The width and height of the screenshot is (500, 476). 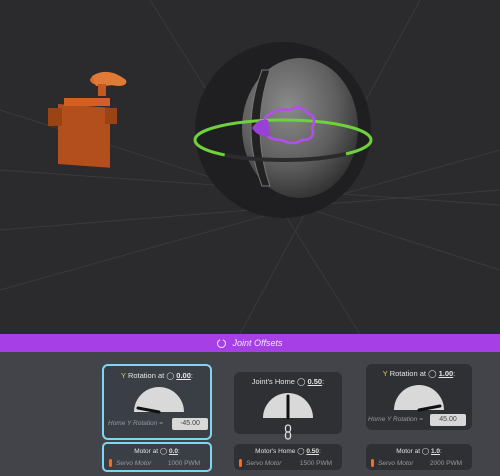 What do you see at coordinates (396, 463) in the screenshot?
I see `motor-type-right: Servo Motor` at bounding box center [396, 463].